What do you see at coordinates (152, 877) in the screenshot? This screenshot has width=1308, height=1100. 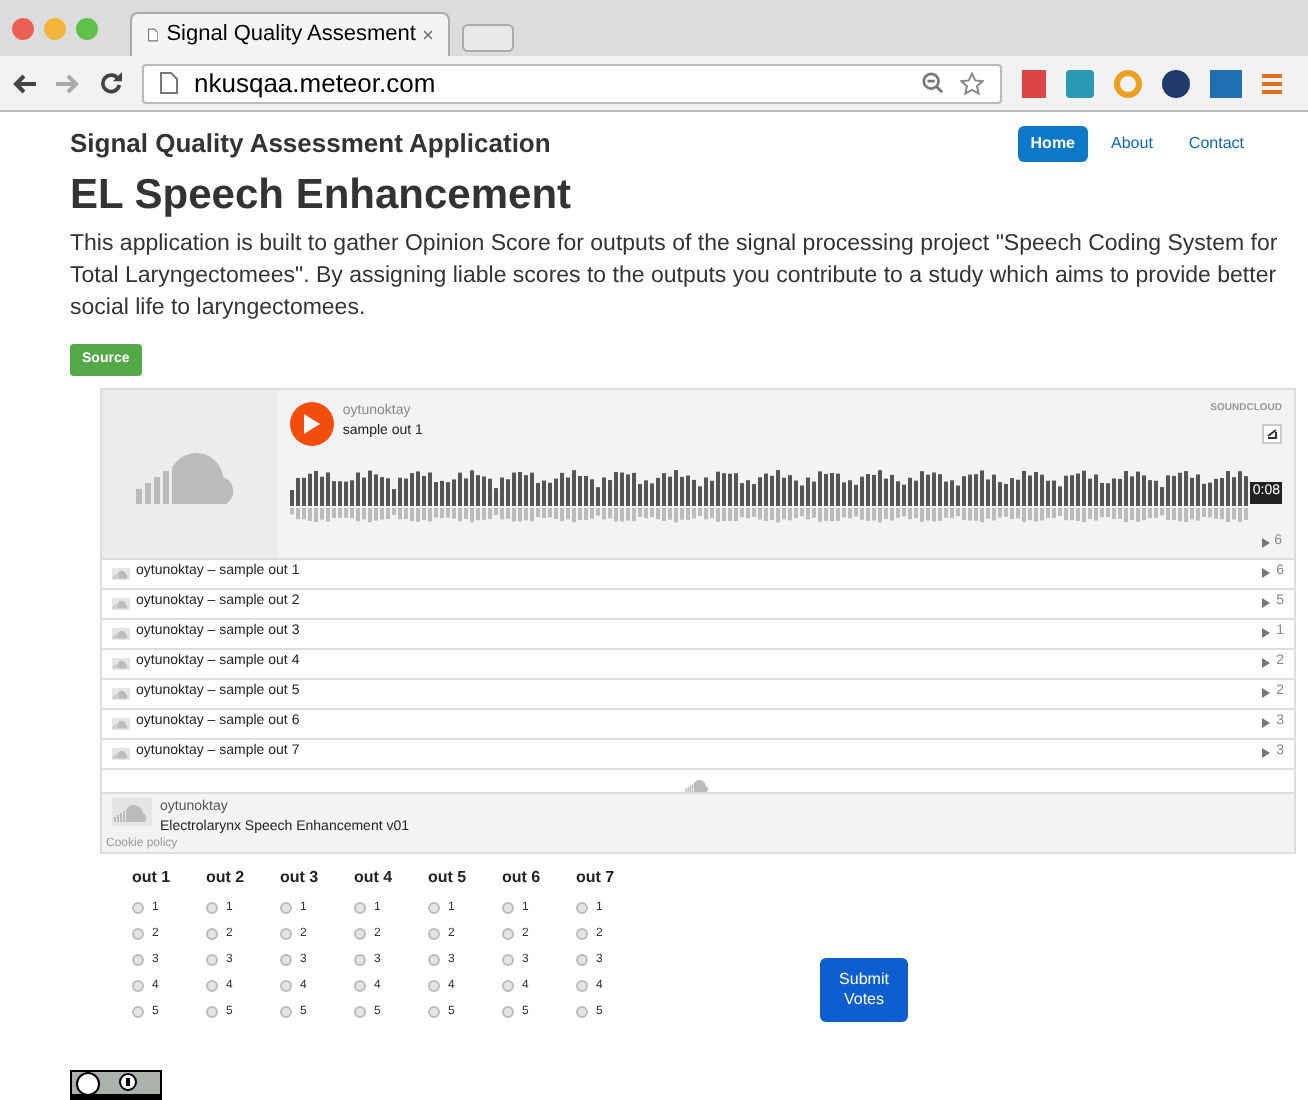 I see `column-heading: out 1` at bounding box center [152, 877].